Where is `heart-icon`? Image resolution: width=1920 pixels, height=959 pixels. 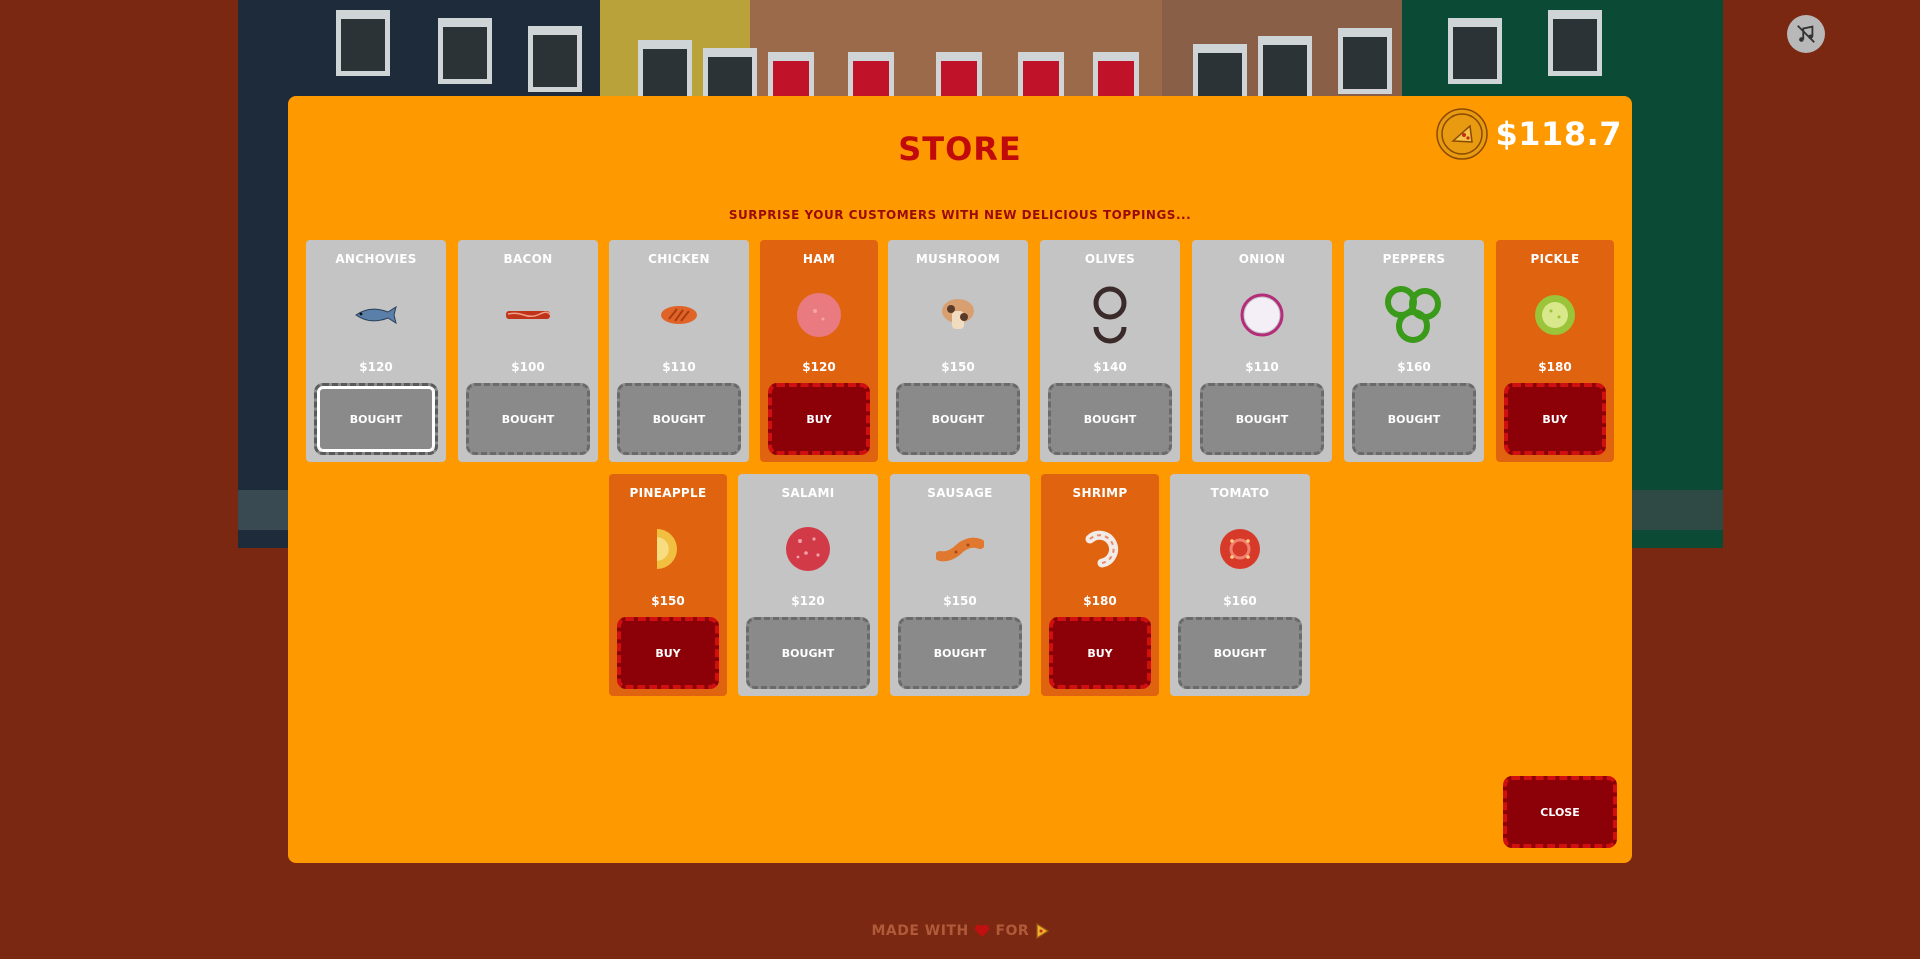 heart-icon is located at coordinates (982, 930).